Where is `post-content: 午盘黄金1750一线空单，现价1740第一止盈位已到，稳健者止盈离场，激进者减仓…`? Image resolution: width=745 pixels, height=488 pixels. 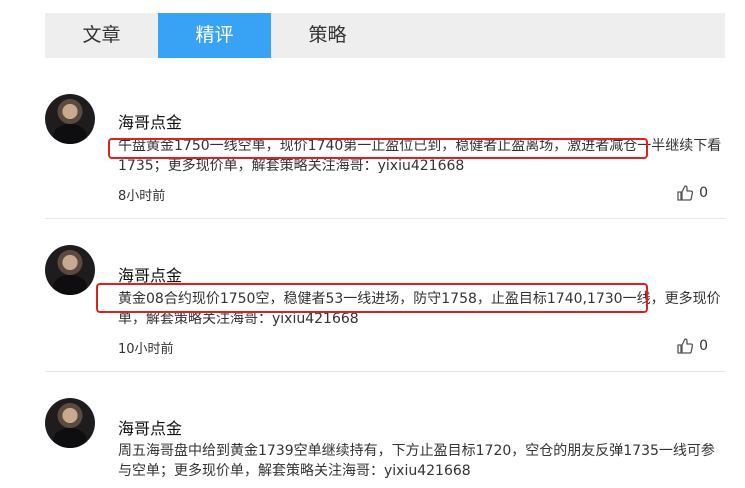
post-content: 午盘黄金1750一线空单，现价1740第一止盈位已到，稳健者止盈离场，激进者减仓… is located at coordinates (420, 156).